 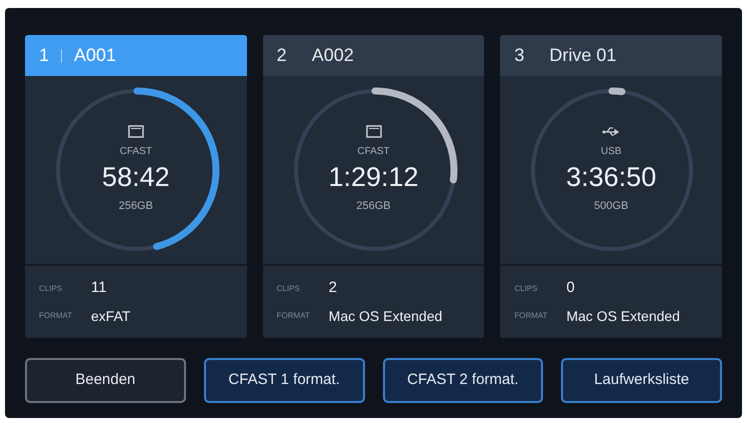 What do you see at coordinates (333, 288) in the screenshot?
I see `clips-count: 2` at bounding box center [333, 288].